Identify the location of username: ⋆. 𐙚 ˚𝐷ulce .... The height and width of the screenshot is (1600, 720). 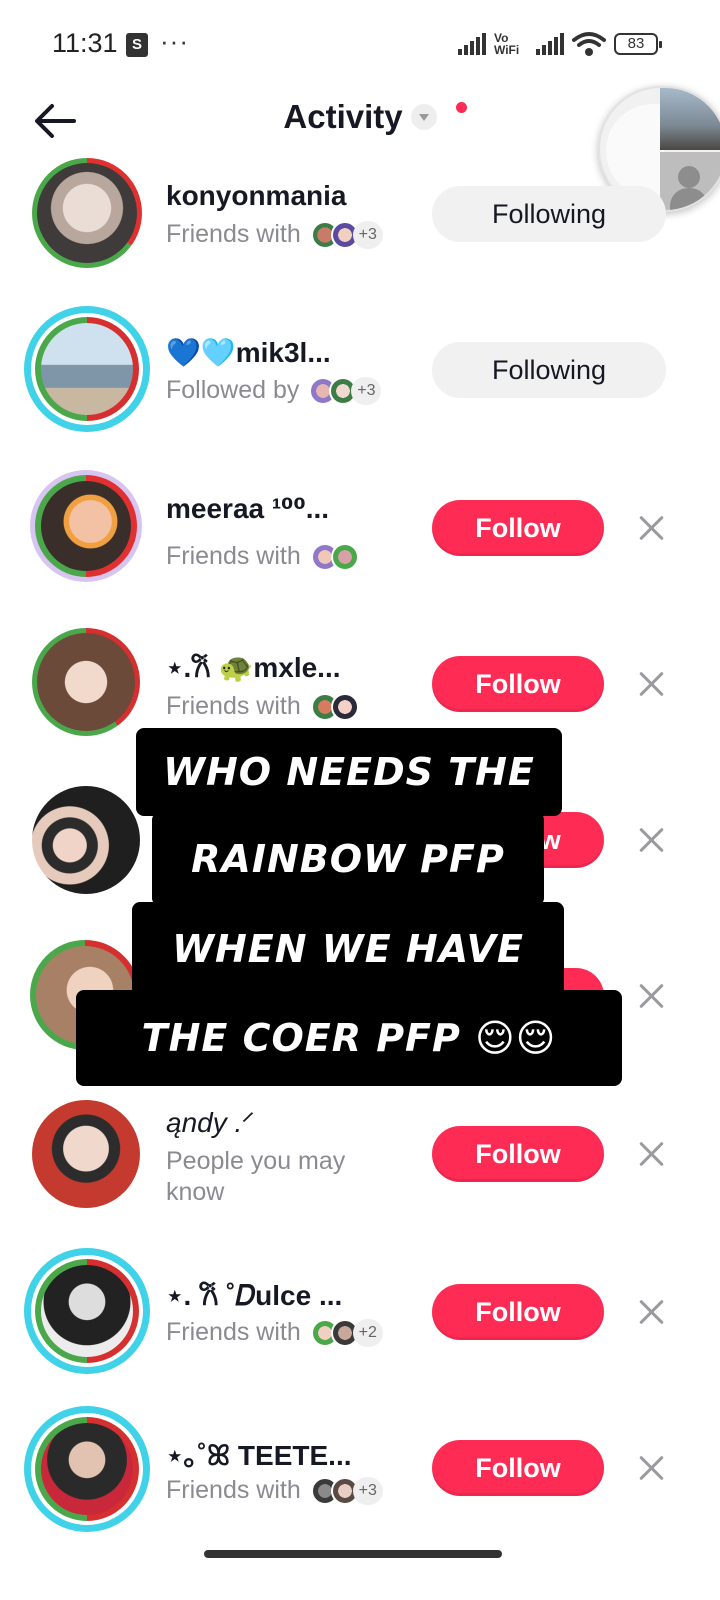
(254, 1295).